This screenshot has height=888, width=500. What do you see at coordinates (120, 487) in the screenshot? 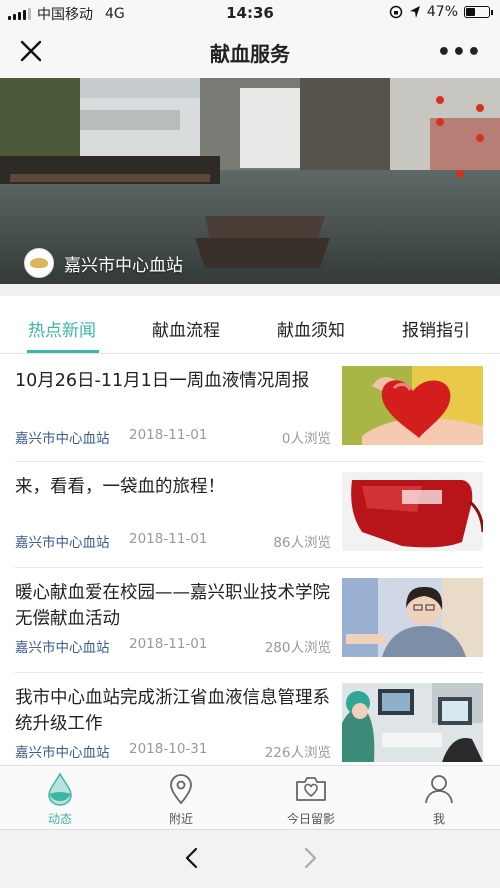
I see `news-title: 来，看看，一袋血的旅程！` at bounding box center [120, 487].